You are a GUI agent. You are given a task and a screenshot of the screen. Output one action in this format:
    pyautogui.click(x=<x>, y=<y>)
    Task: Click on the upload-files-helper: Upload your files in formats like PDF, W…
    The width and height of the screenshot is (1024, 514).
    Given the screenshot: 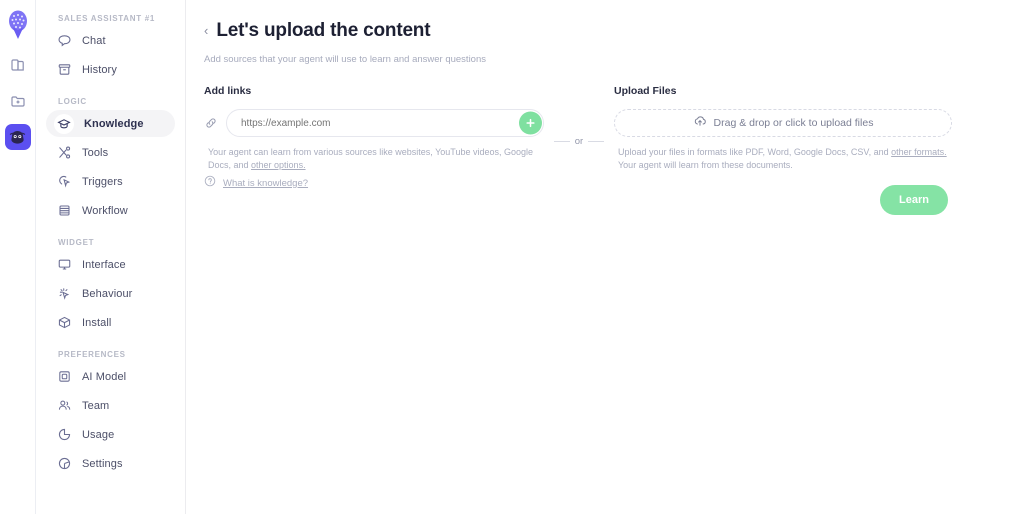 What is the action you would take?
    pyautogui.click(x=783, y=159)
    